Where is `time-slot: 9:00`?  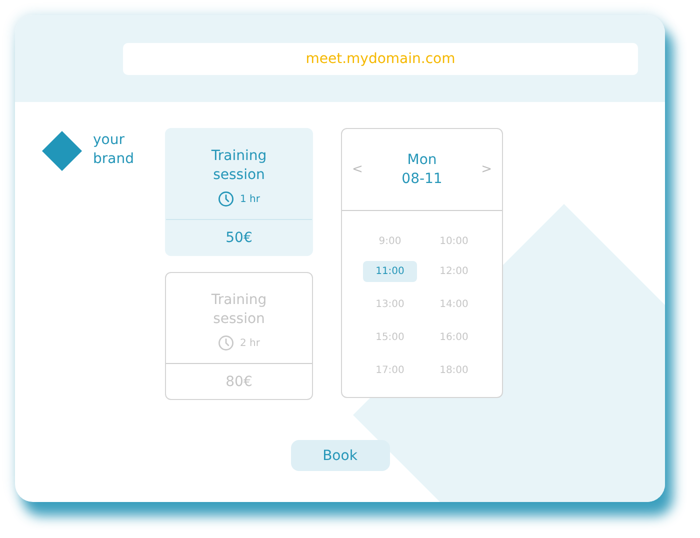
time-slot: 9:00 is located at coordinates (390, 241).